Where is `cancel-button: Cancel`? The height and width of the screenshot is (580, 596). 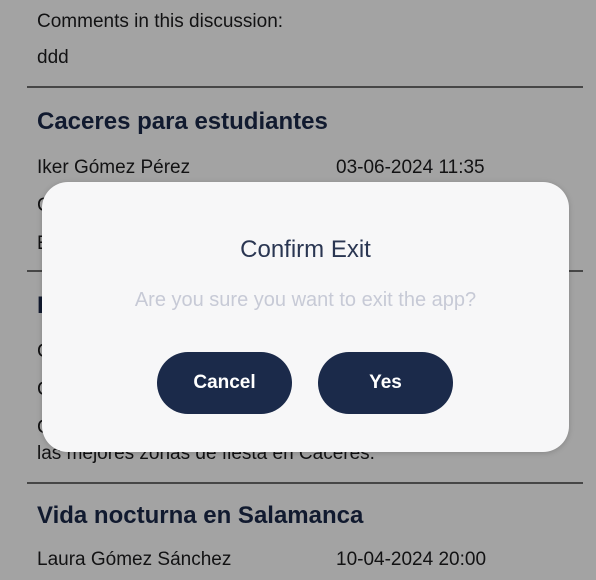 cancel-button: Cancel is located at coordinates (224, 383).